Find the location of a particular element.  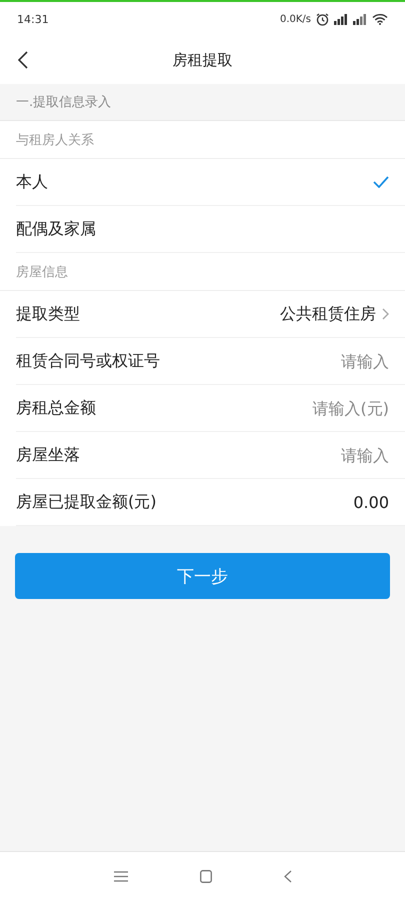

field-label: 提取类型 is located at coordinates (48, 314).